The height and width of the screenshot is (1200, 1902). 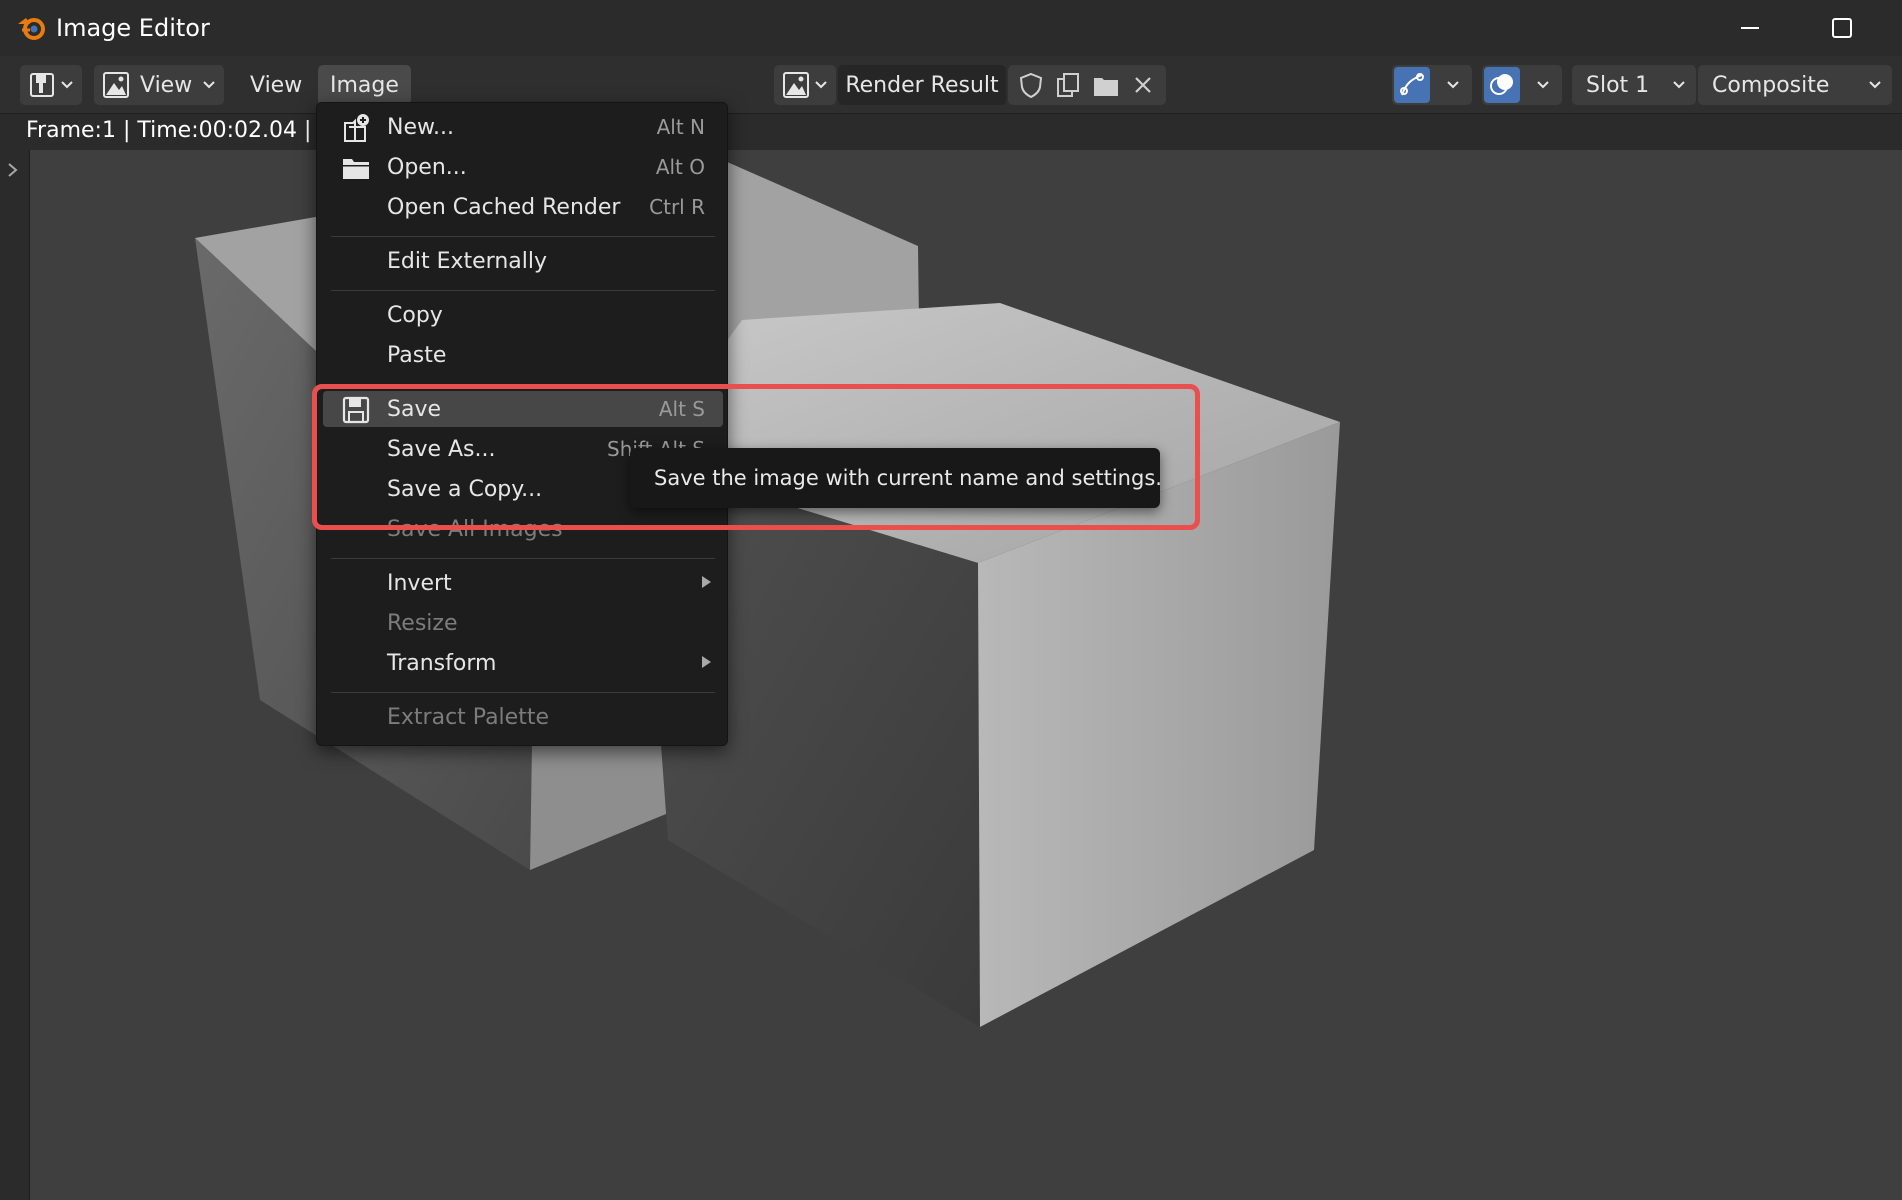 What do you see at coordinates (1771, 85) in the screenshot?
I see `render-layer-label: Composite` at bounding box center [1771, 85].